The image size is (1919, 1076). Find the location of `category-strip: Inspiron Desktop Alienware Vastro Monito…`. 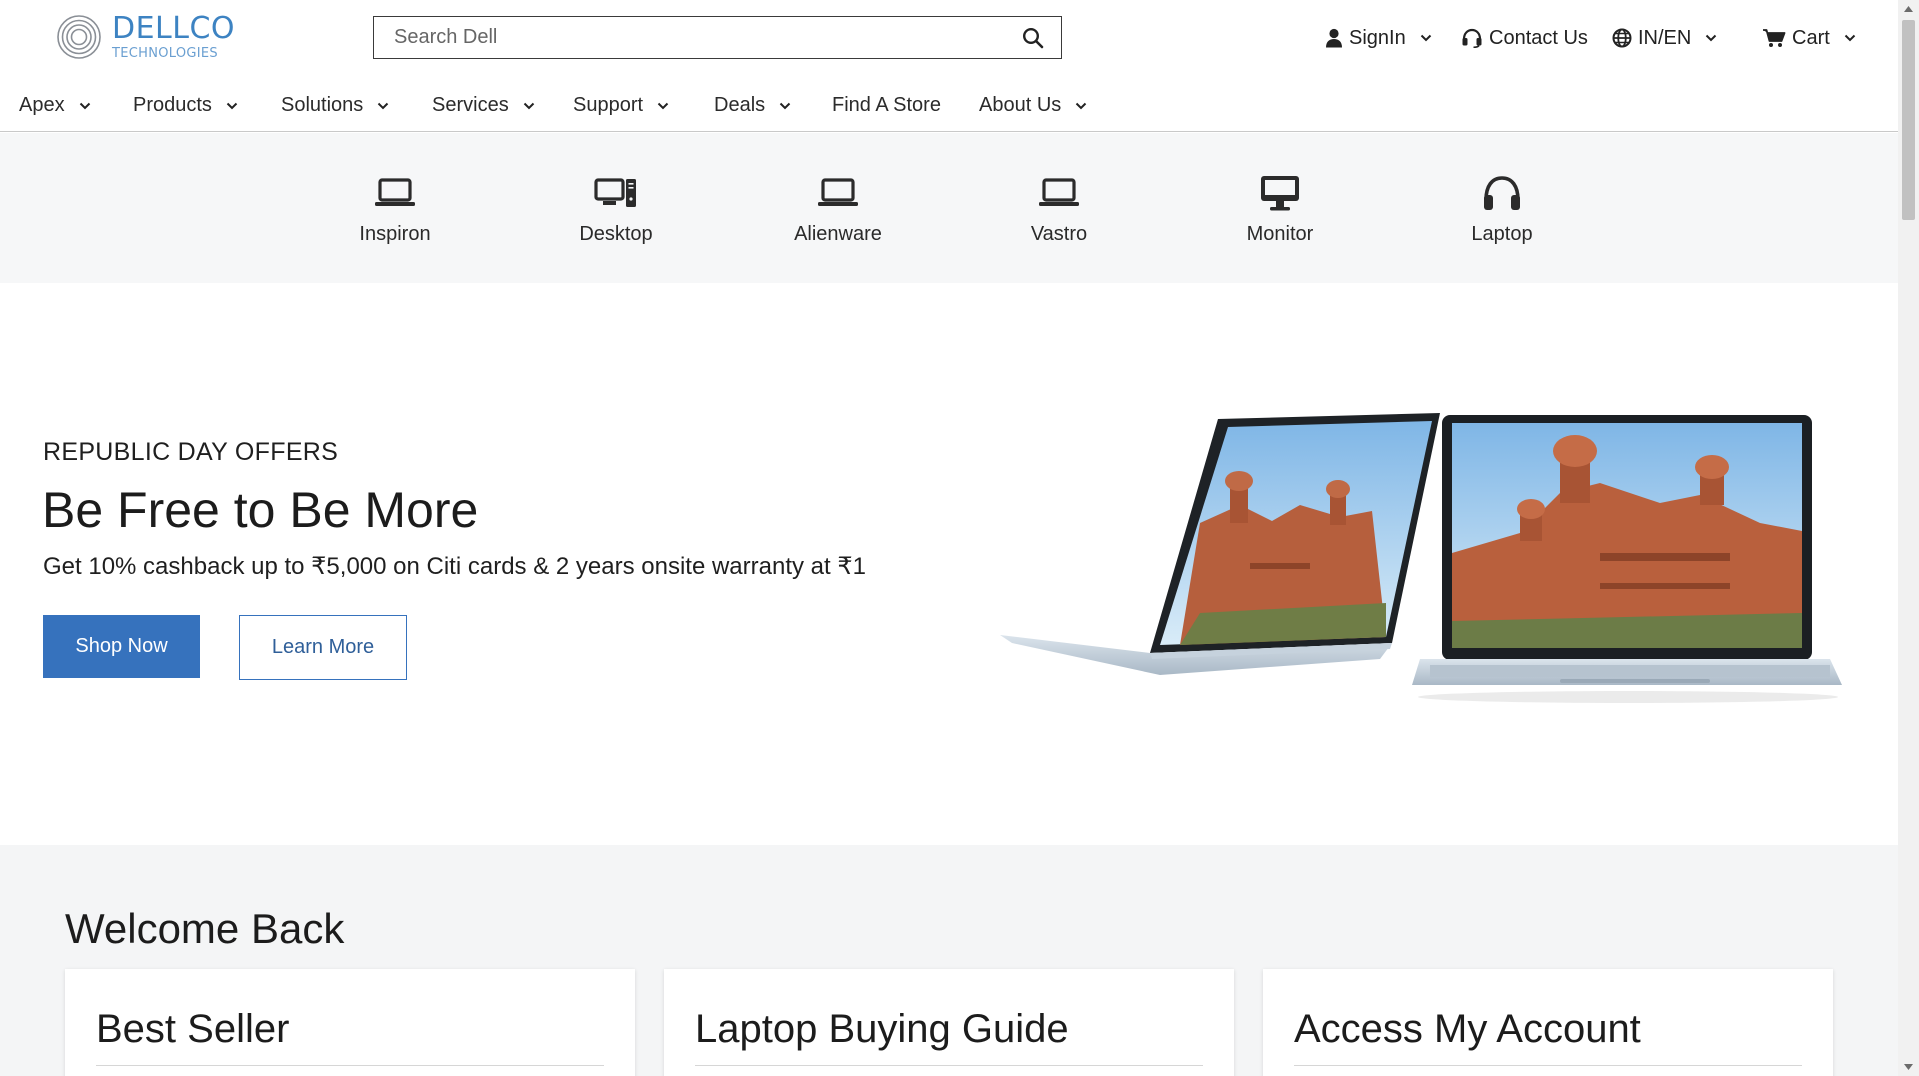

category-strip: Inspiron Desktop Alienware Vastro Monito… is located at coordinates (949, 208).